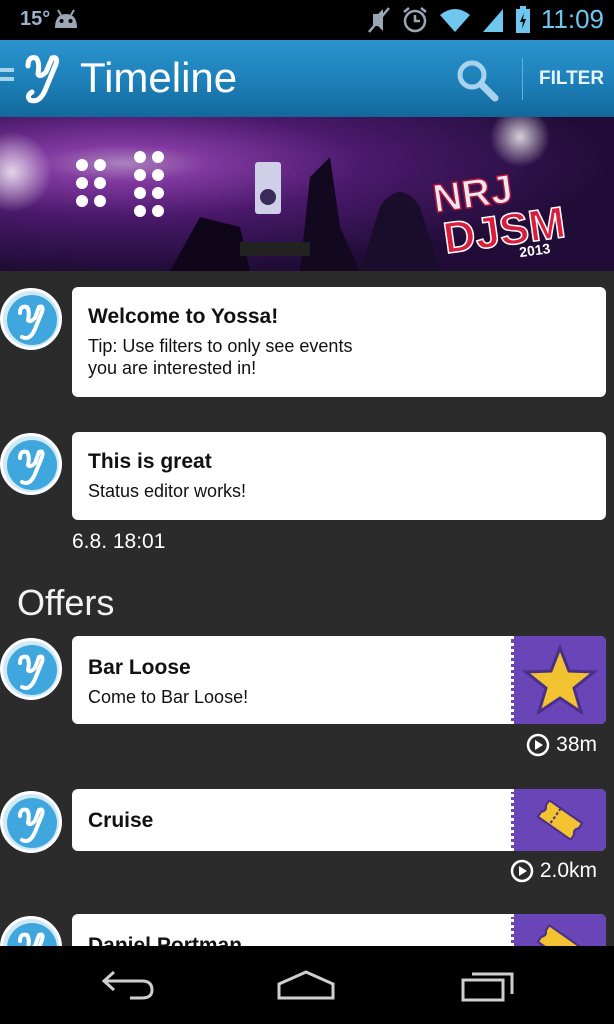  Describe the element at coordinates (66, 19) in the screenshot. I see `android-icon` at that location.